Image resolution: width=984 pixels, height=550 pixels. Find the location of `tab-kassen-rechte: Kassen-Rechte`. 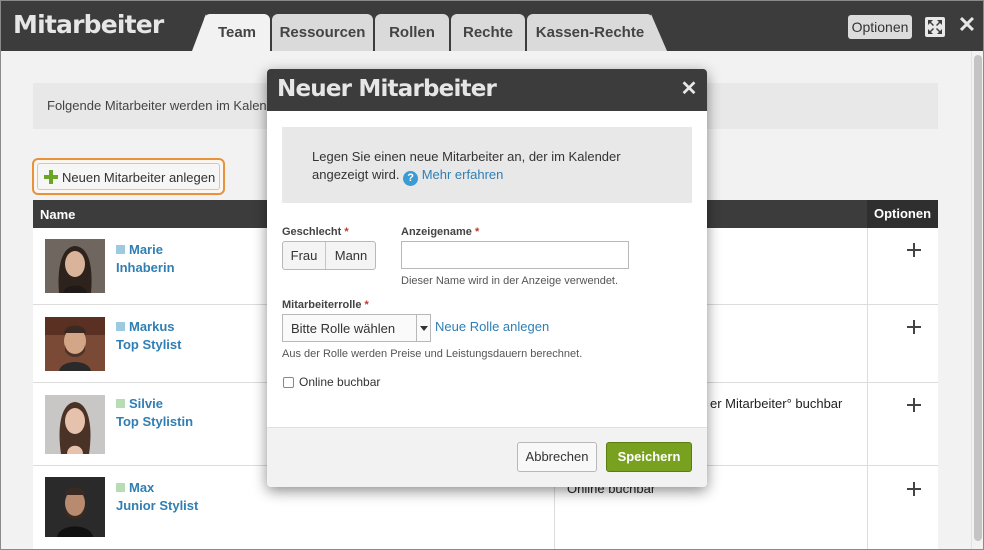

tab-kassen-rechte: Kassen-Rechte is located at coordinates (597, 32).